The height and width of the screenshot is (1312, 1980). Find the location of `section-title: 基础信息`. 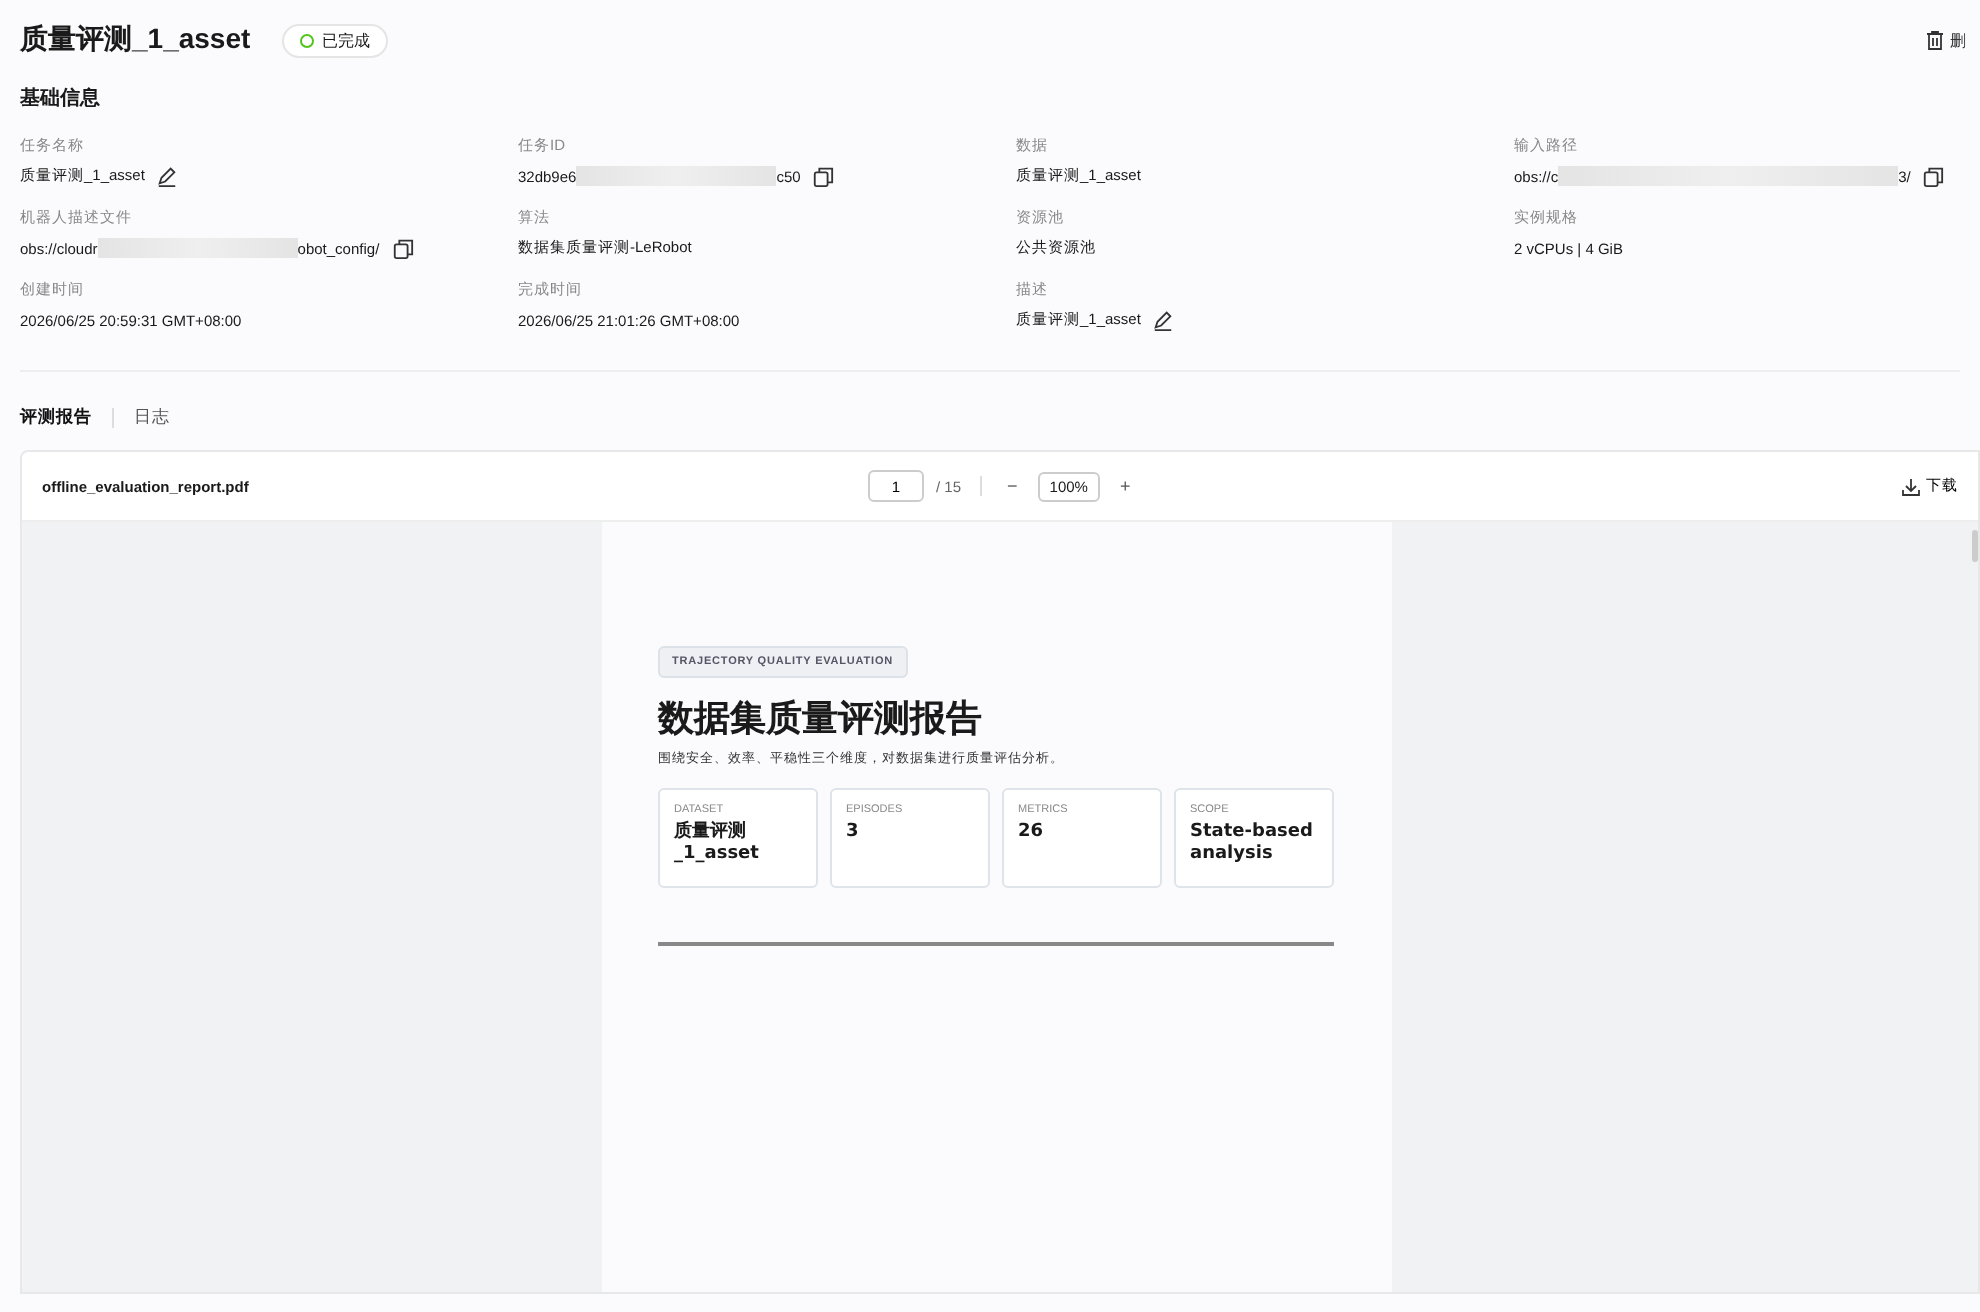

section-title: 基础信息 is located at coordinates (61, 98).